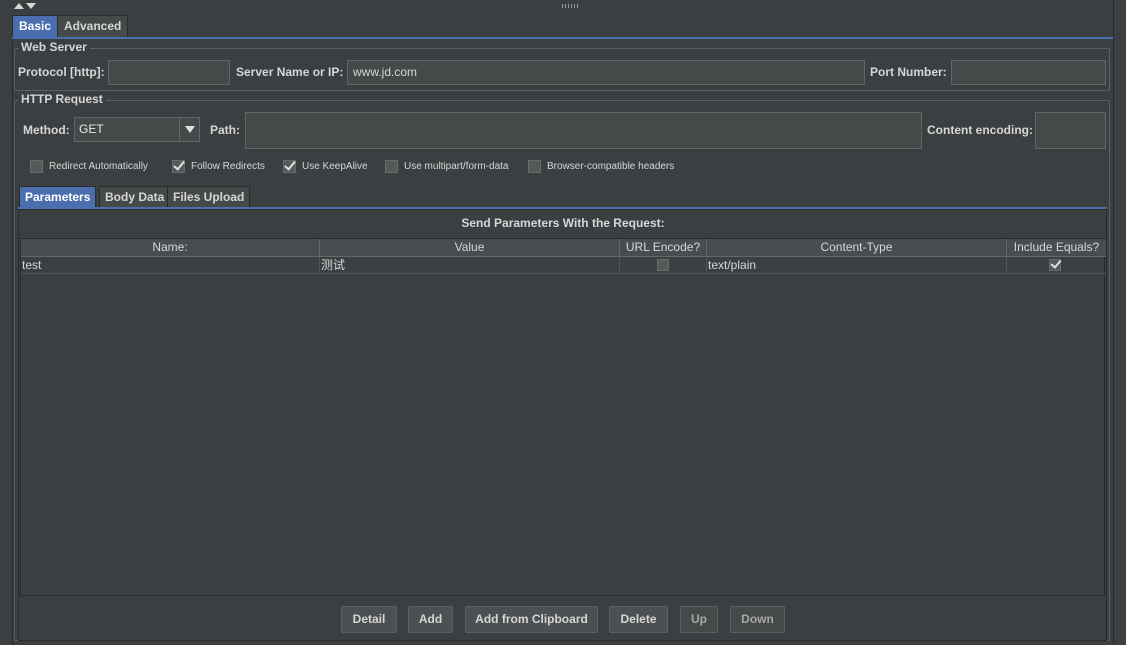  Describe the element at coordinates (228, 166) in the screenshot. I see `follow-redirects-label: Follow Redirects` at that location.